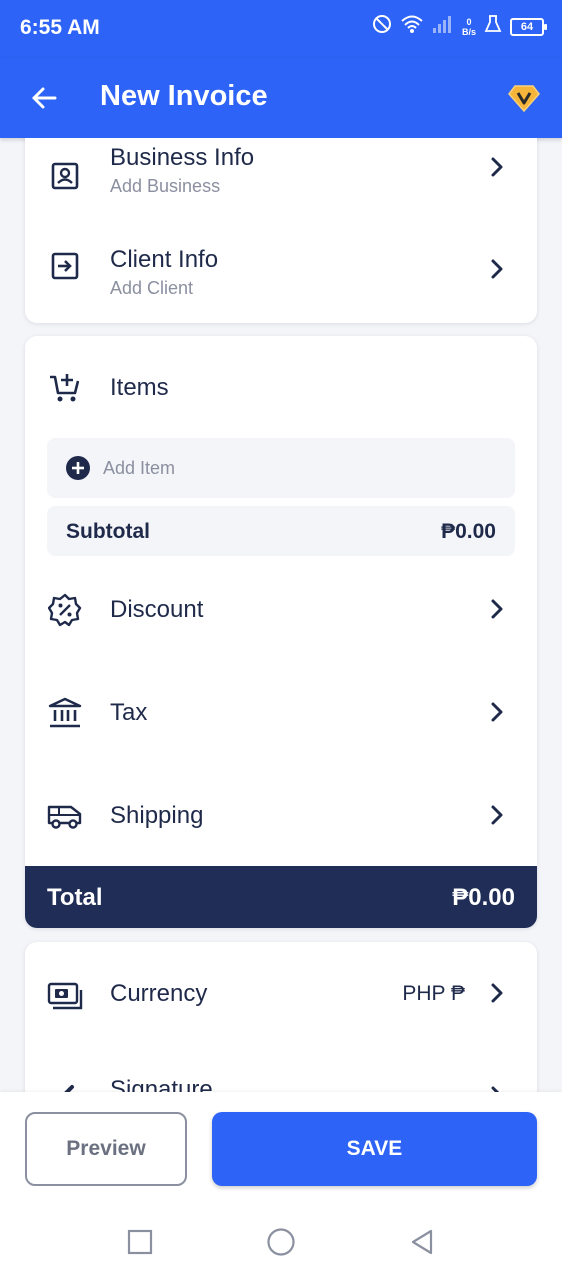 The height and width of the screenshot is (1280, 562). I want to click on net-speed: 0 B/s, so click(469, 27).